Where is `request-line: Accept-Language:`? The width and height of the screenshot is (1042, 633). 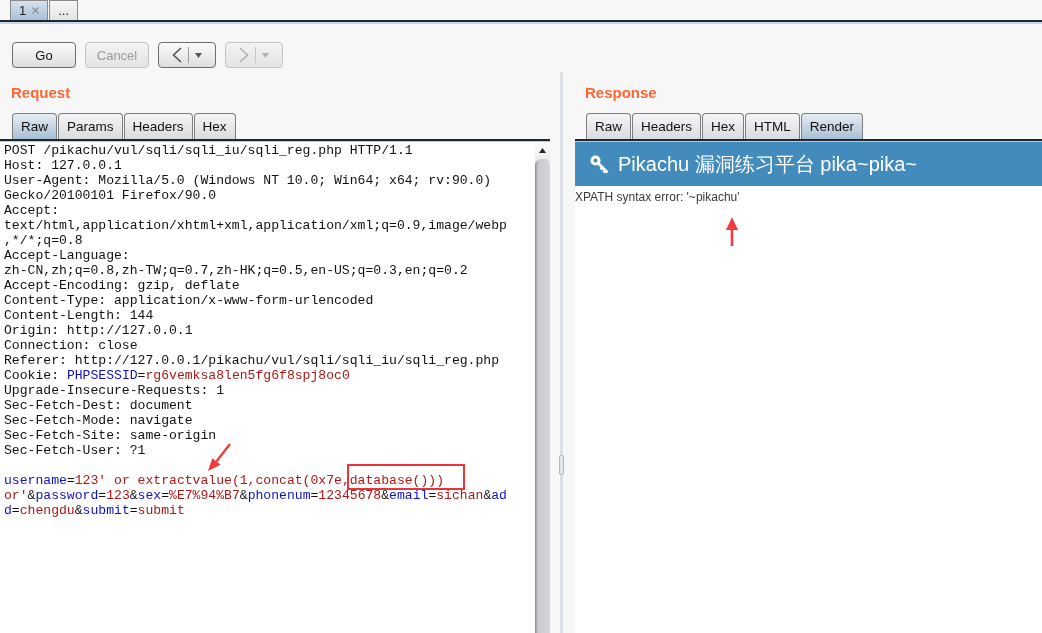
request-line: Accept-Language: is located at coordinates (67, 255).